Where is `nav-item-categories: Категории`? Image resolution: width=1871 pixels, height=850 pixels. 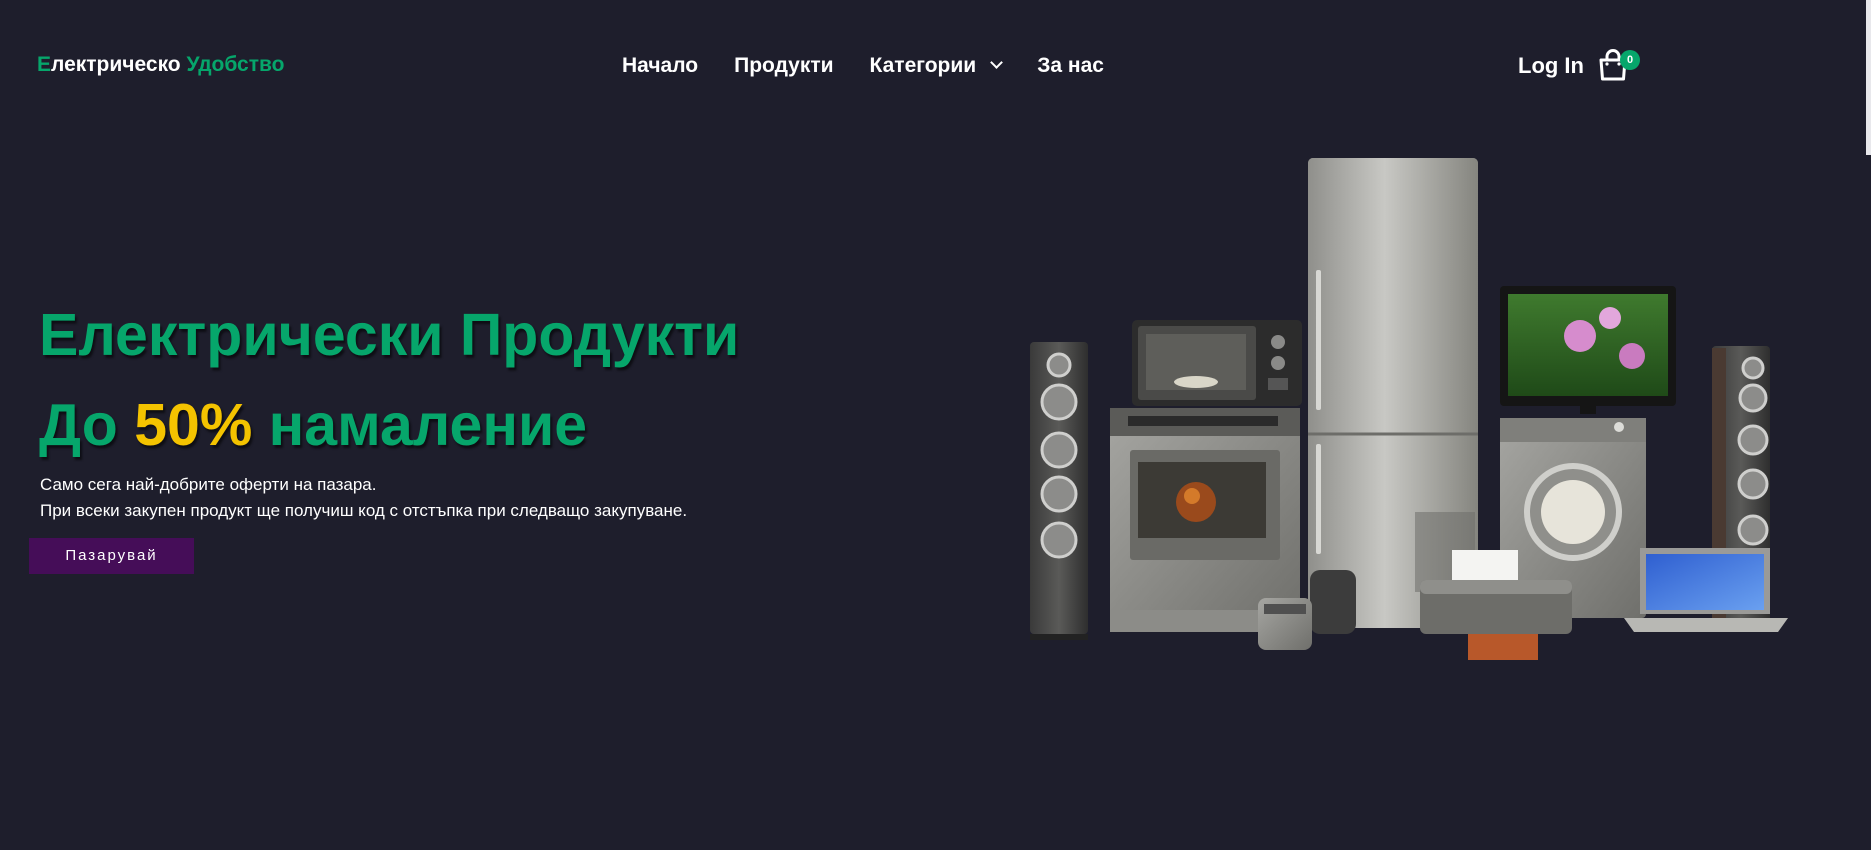
nav-item-categories: Категории is located at coordinates (936, 66).